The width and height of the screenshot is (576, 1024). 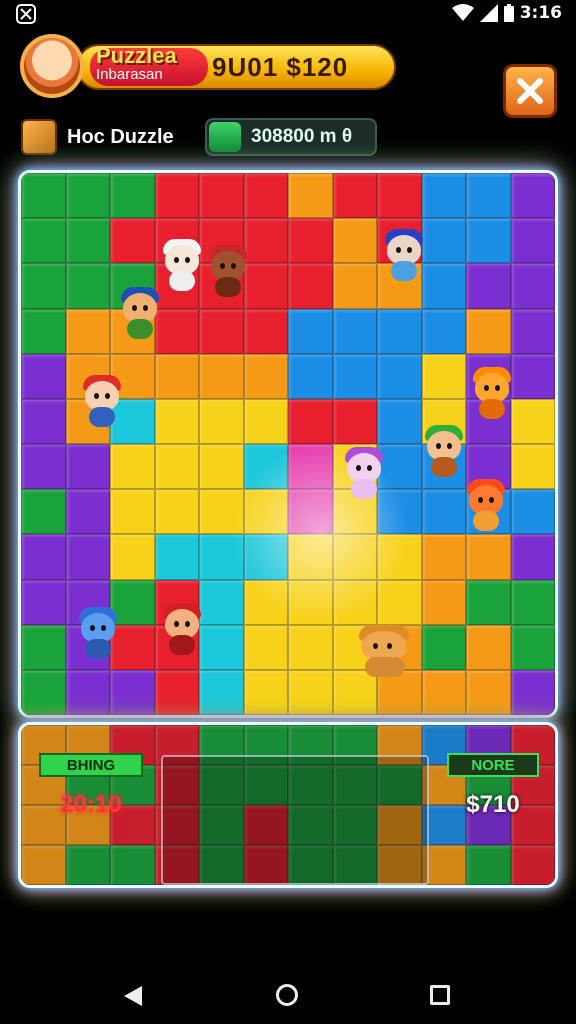 I want to click on coins-counter: 308800 m θ, so click(x=291, y=137).